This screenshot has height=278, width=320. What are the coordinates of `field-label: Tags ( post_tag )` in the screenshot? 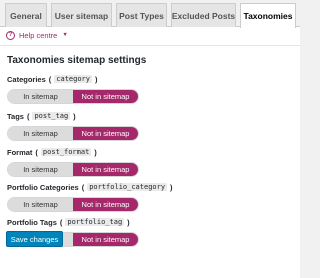 It's located at (73, 116).